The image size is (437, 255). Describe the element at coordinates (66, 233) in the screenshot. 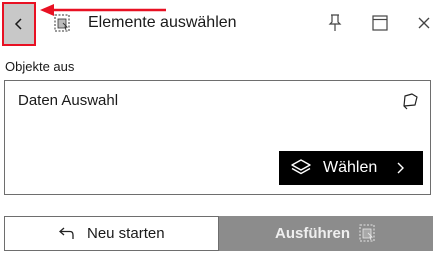

I see `undo-arrow-icon` at that location.